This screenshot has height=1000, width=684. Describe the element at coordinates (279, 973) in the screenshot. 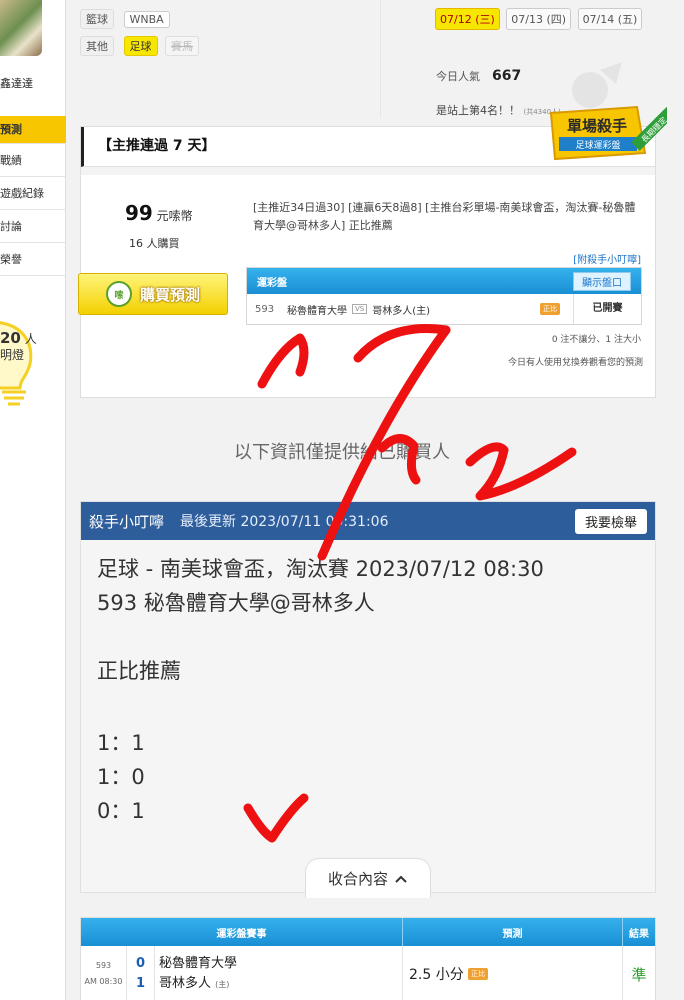

I see `teams: 秘魯體育大學 哥林多人 (主)` at that location.